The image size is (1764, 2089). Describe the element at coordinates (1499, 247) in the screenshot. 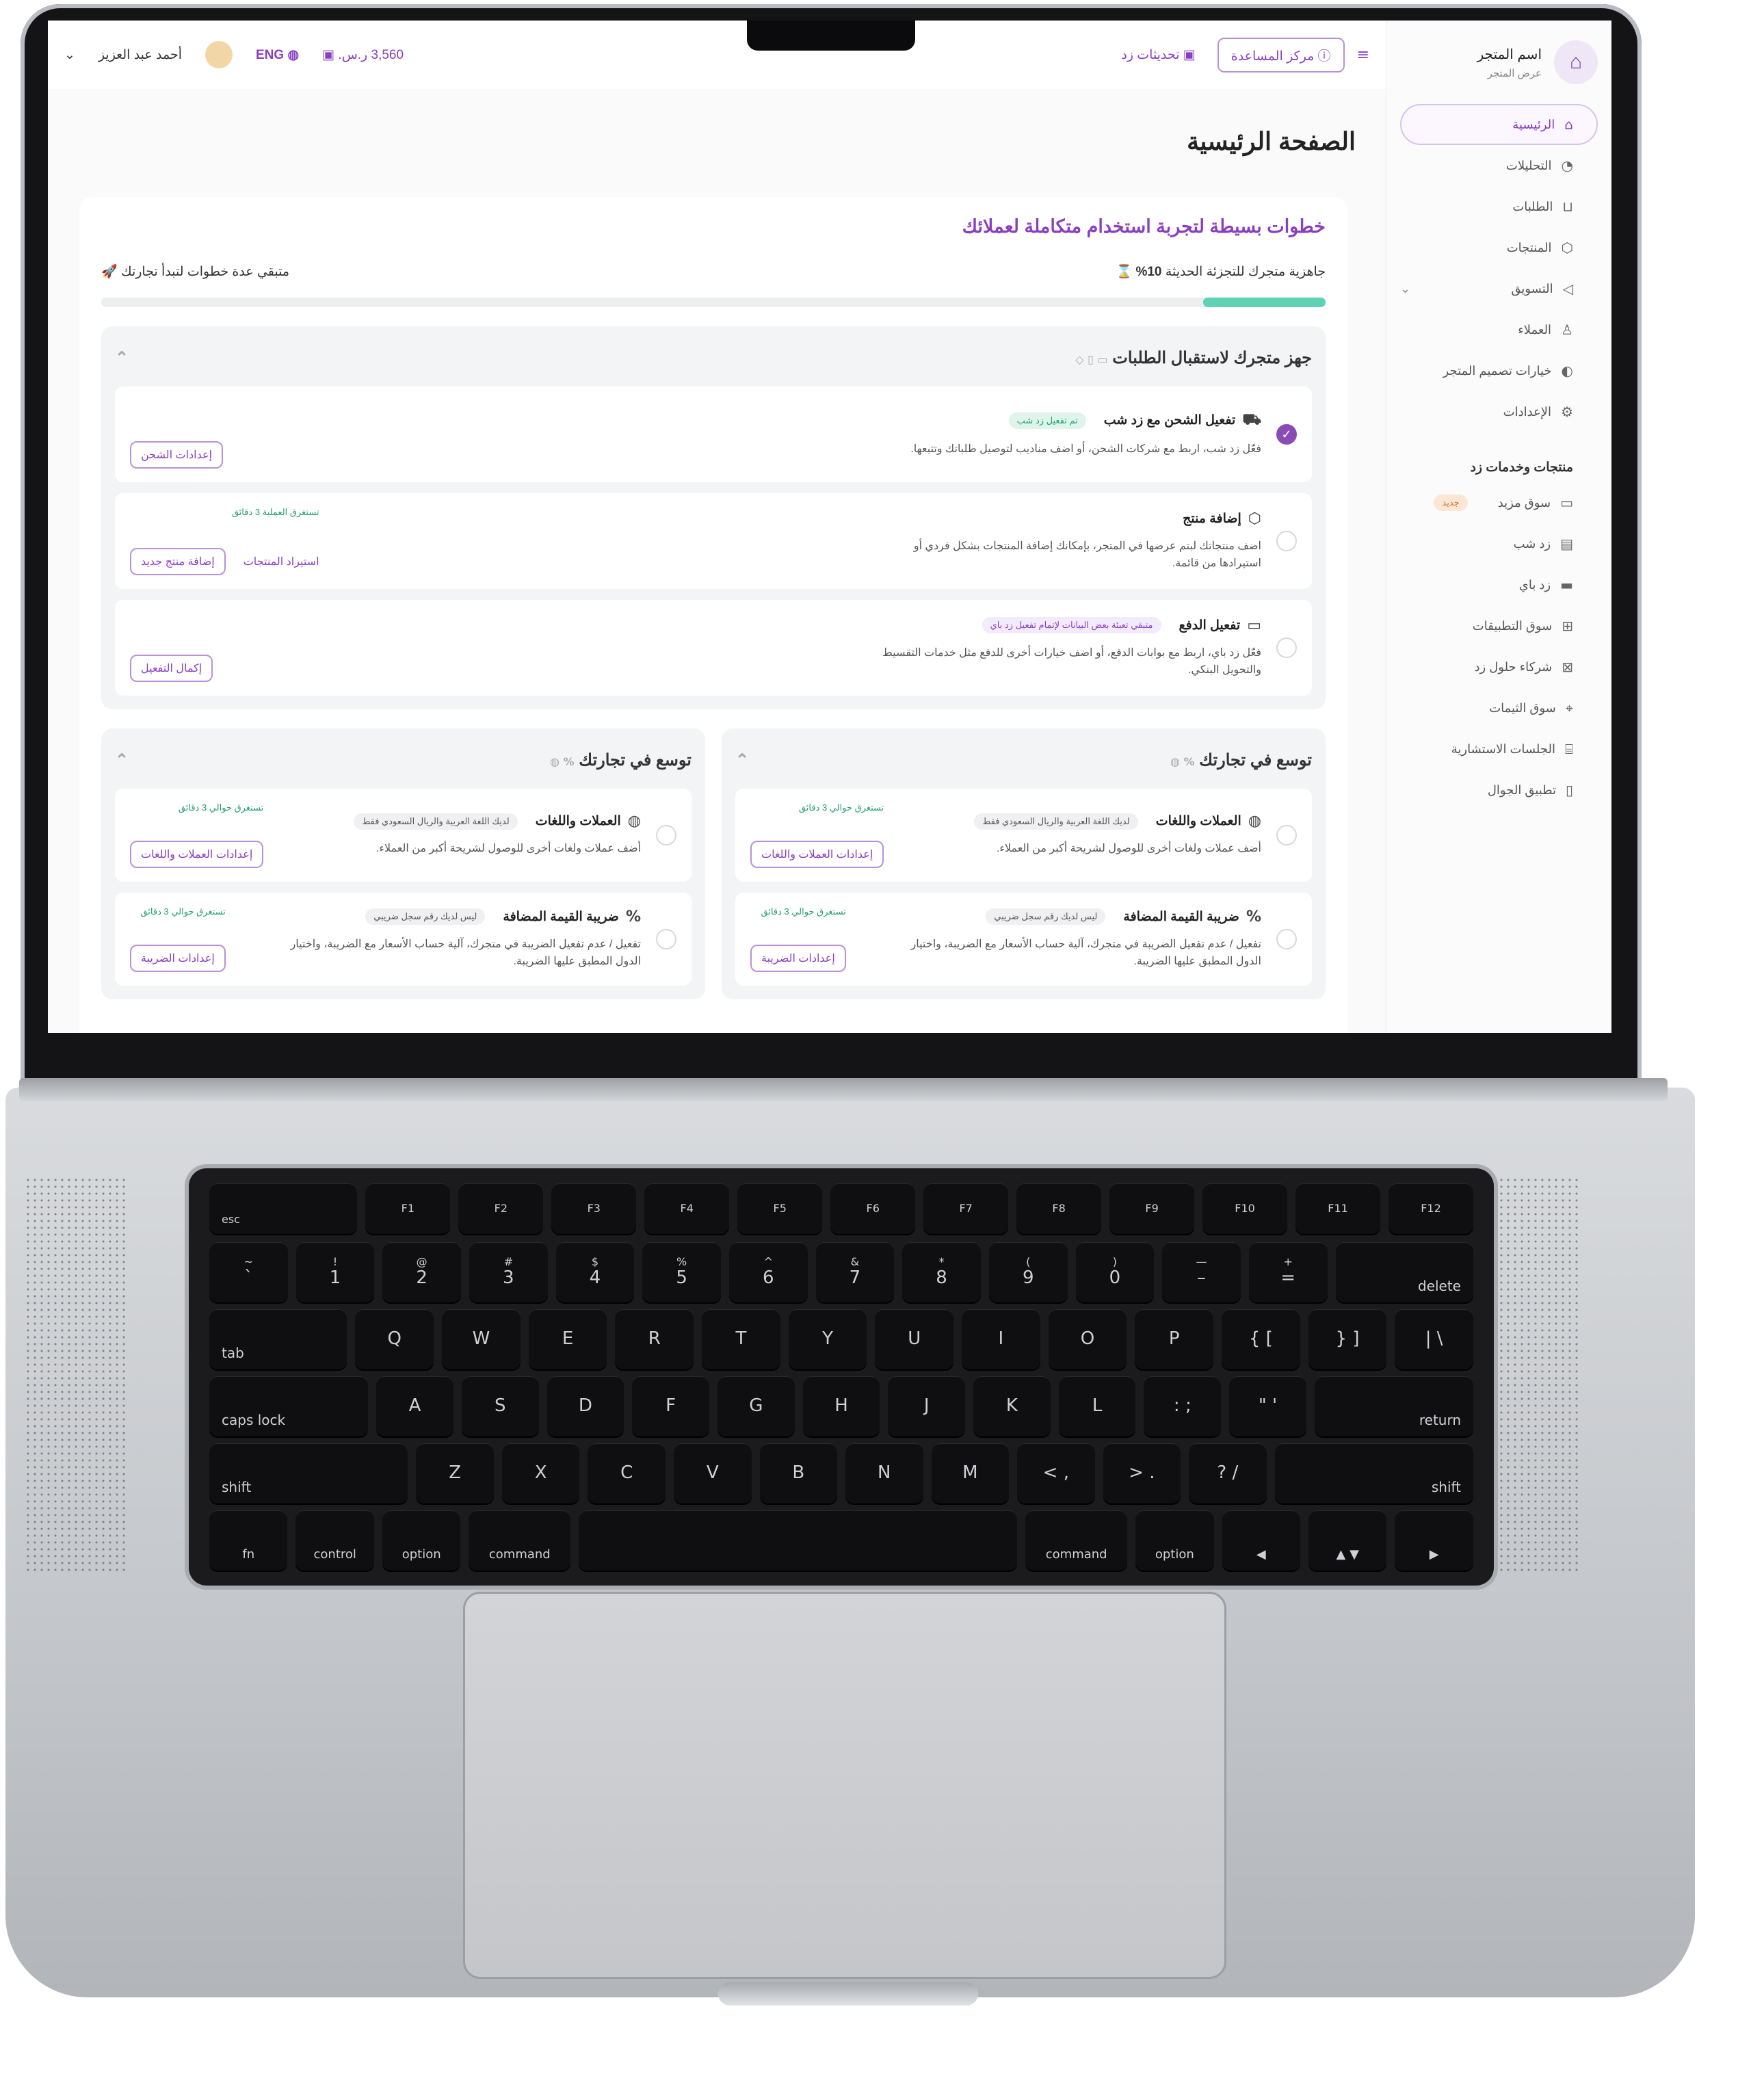

I see `sidebar-item: ⬡ المنتجات` at that location.